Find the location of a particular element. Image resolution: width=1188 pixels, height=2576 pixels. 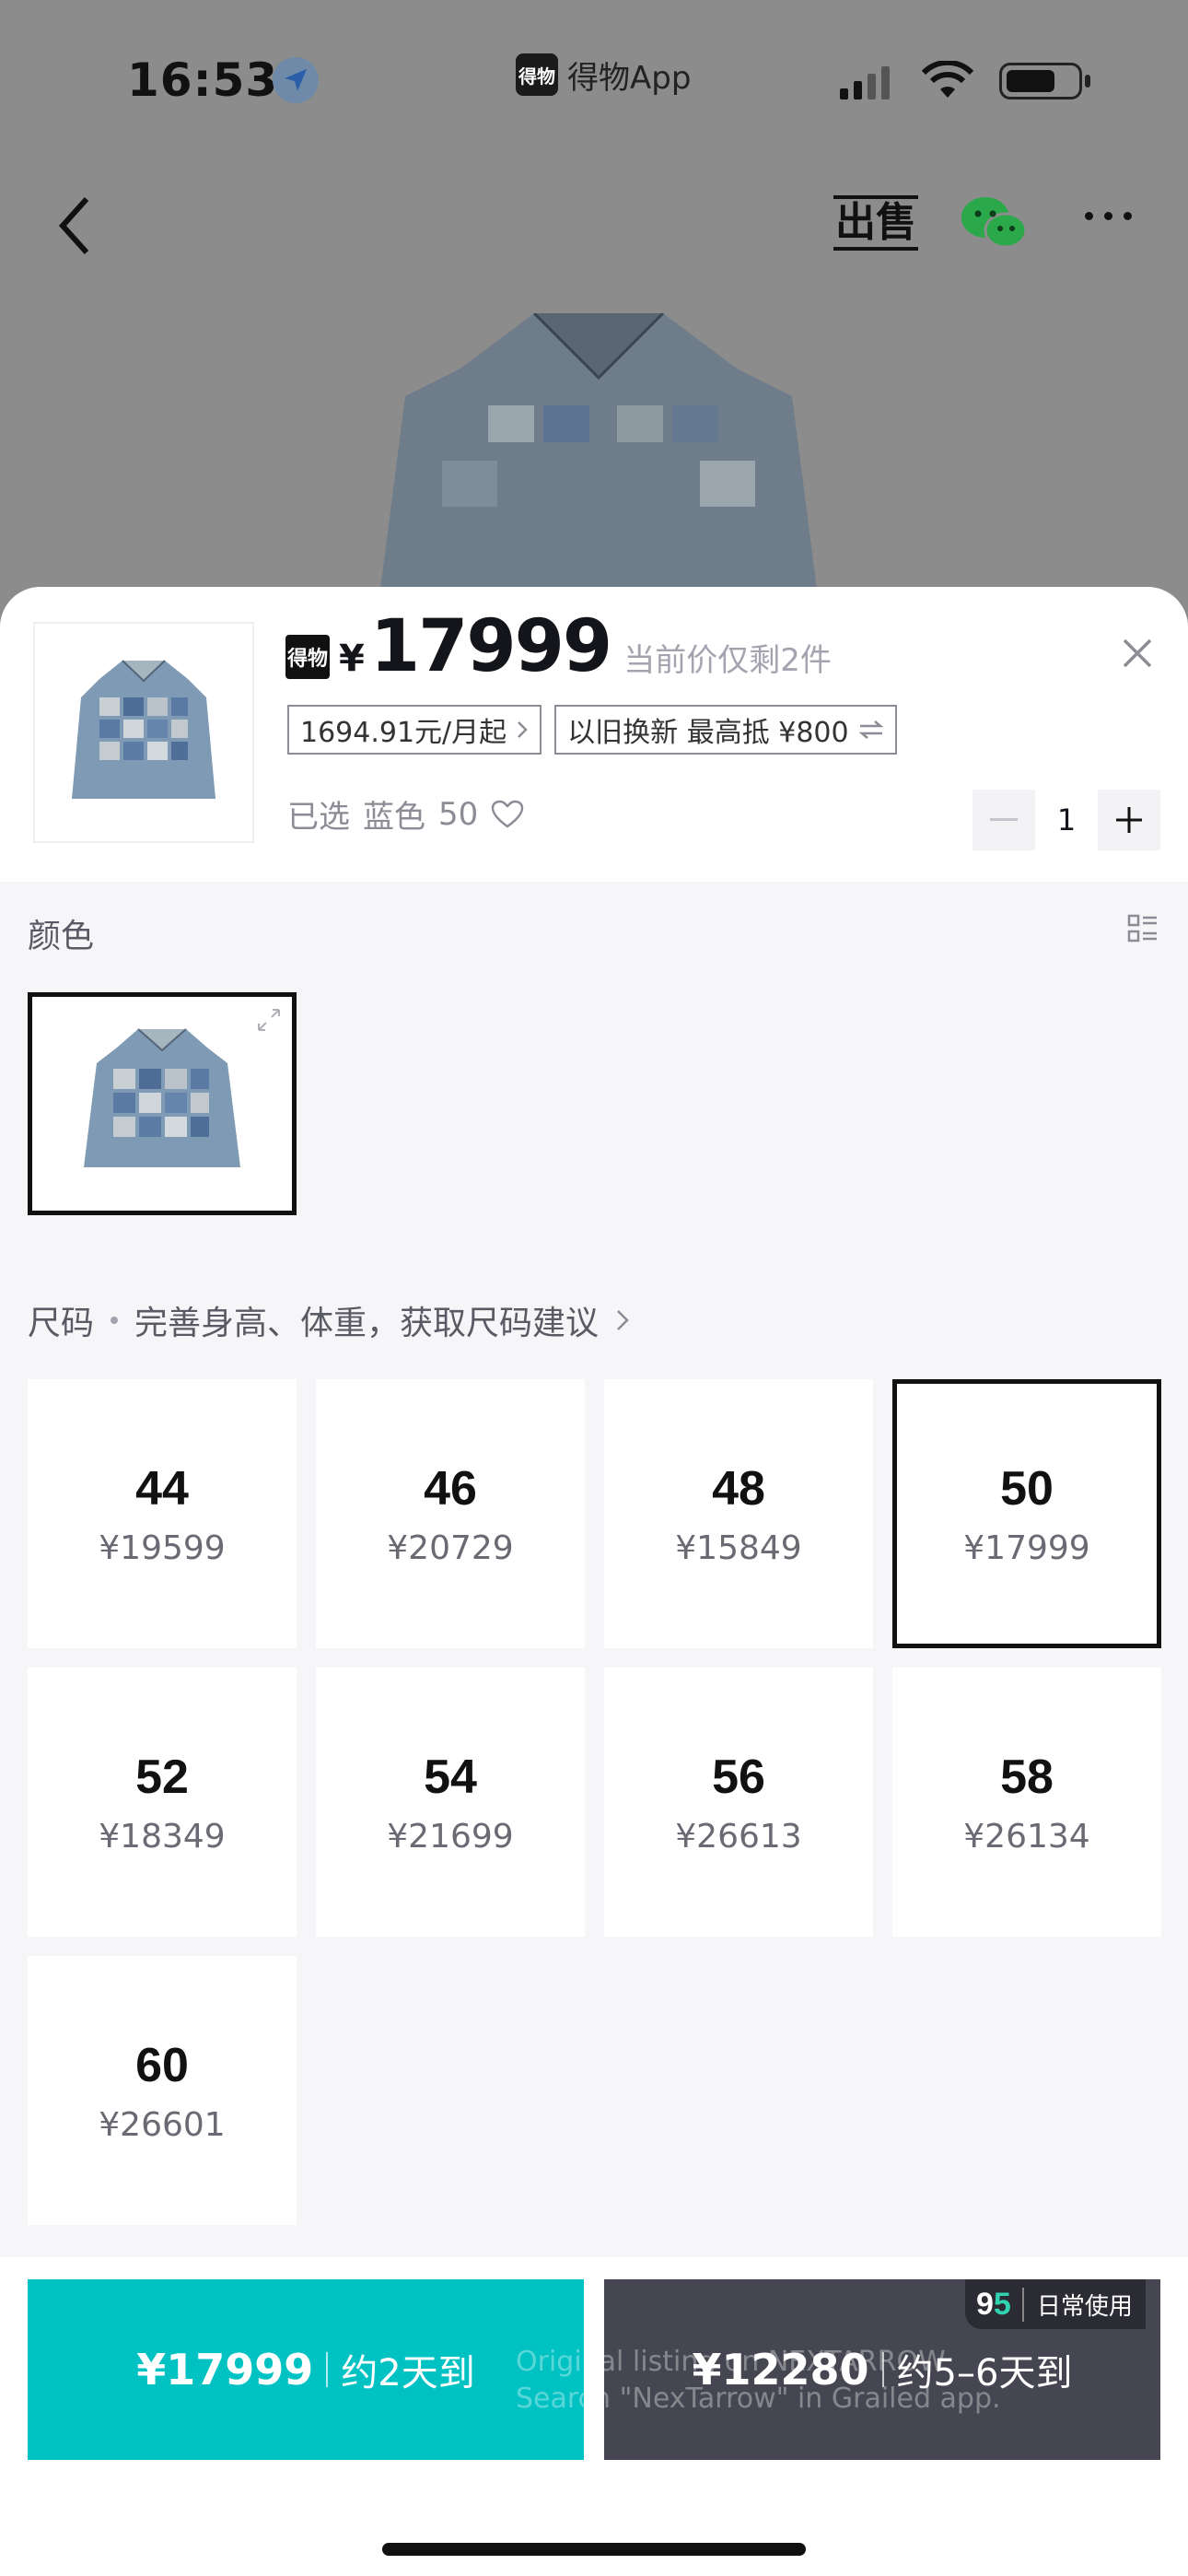

size-section-header: 尺码 完善身高、体重，获取尺码建议 is located at coordinates (329, 1320).